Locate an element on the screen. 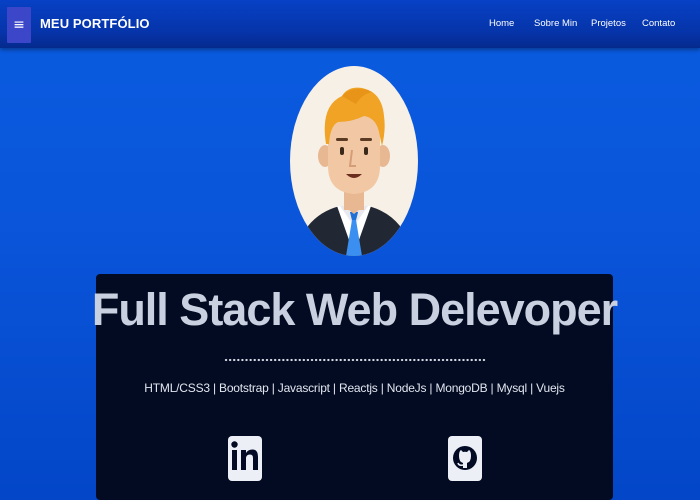 This screenshot has width=700, height=500. nav-link-contato: Contato is located at coordinates (658, 23).